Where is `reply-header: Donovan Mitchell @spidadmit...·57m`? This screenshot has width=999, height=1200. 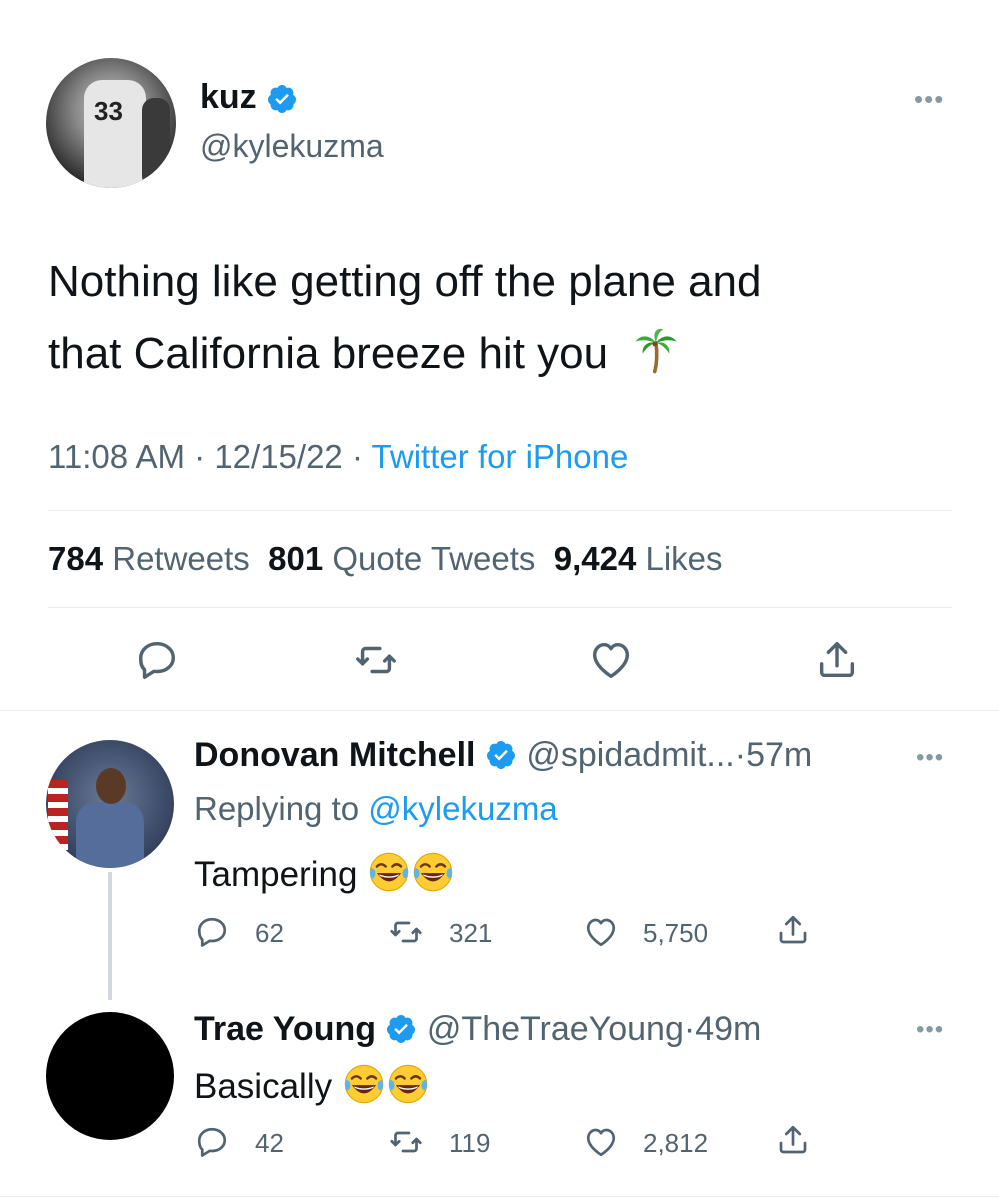 reply-header: Donovan Mitchell @spidadmit...·57m is located at coordinates (503, 755).